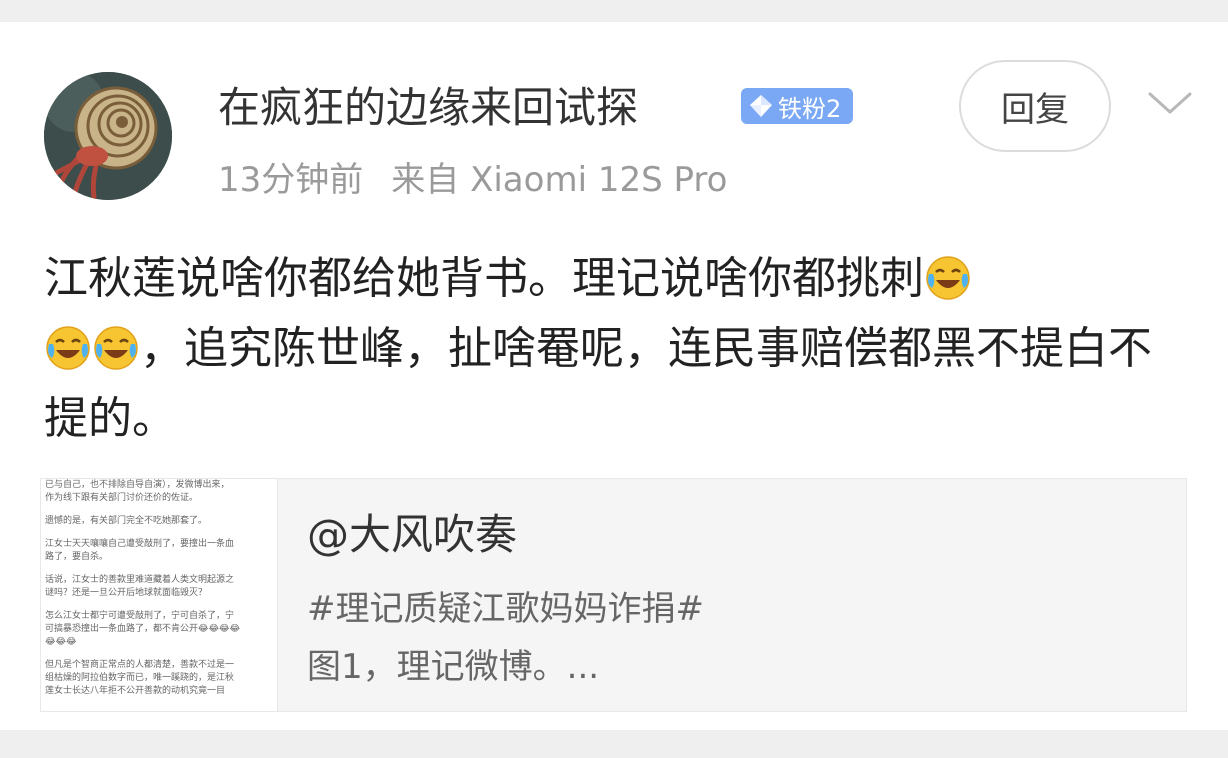 Image resolution: width=1228 pixels, height=758 pixels. Describe the element at coordinates (484, 278) in the screenshot. I see `post-text-part-1: 江秋莲说啥你都给她背书。理记说啥你都挑刺` at that location.